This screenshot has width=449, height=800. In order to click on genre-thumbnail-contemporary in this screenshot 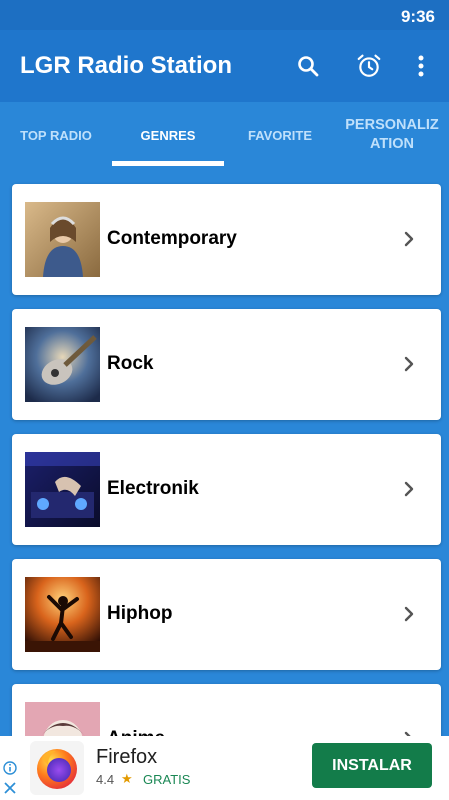, I will do `click(62, 239)`.